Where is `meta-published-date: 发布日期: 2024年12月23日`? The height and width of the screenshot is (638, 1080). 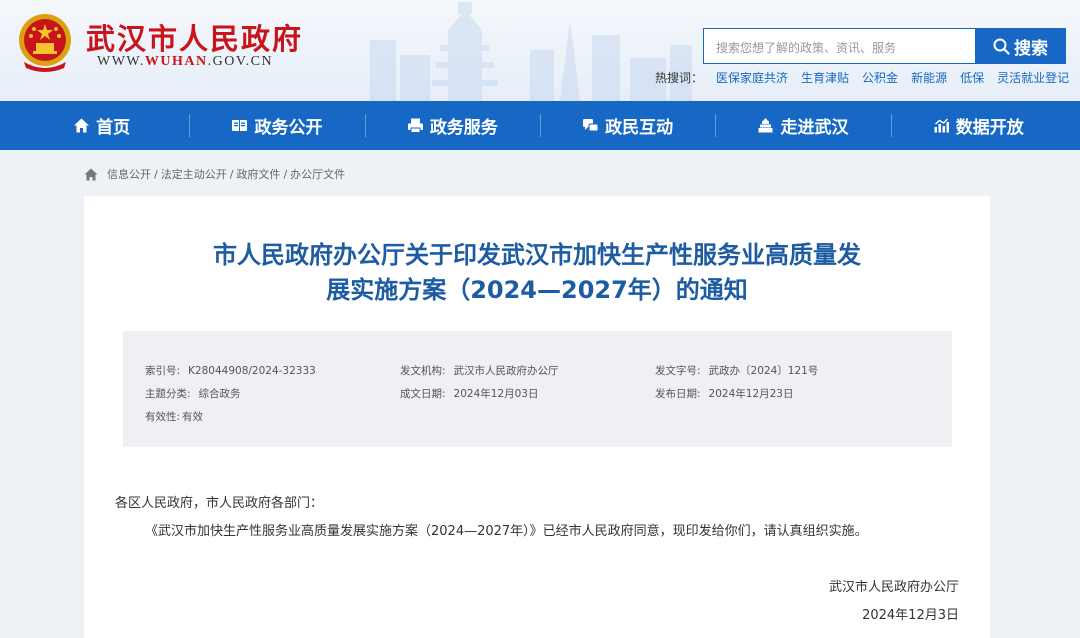 meta-published-date: 发布日期: 2024年12月23日 is located at coordinates (724, 393).